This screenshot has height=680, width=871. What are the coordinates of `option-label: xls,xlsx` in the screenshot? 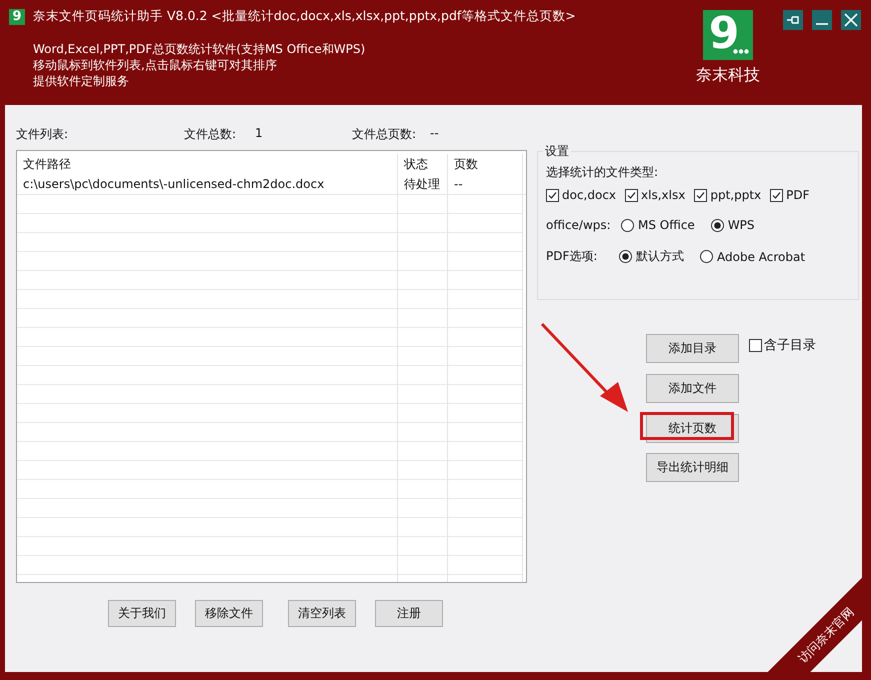 It's located at (663, 195).